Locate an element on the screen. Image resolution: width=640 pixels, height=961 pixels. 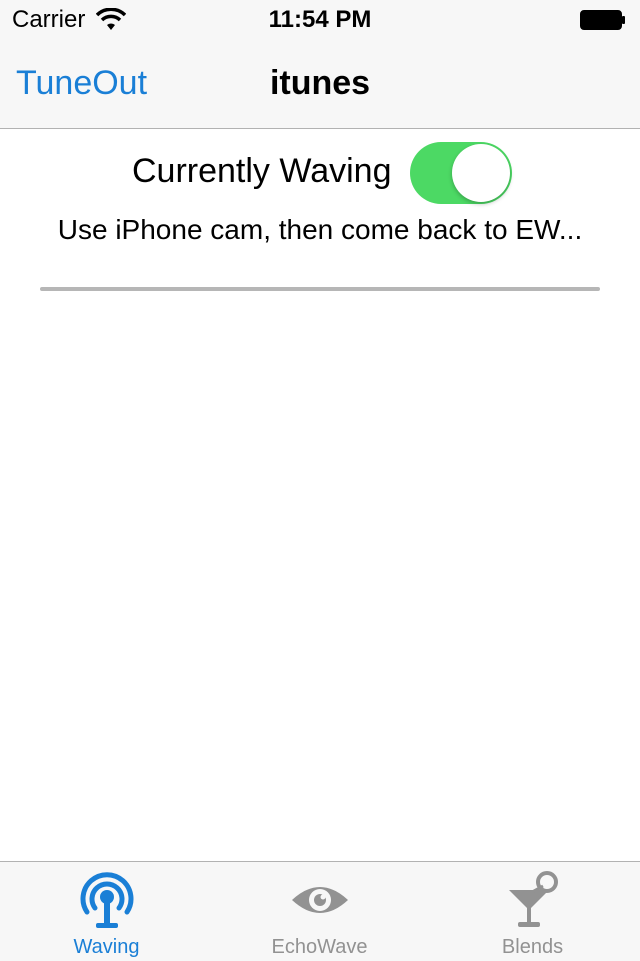
progress-bar is located at coordinates (320, 289).